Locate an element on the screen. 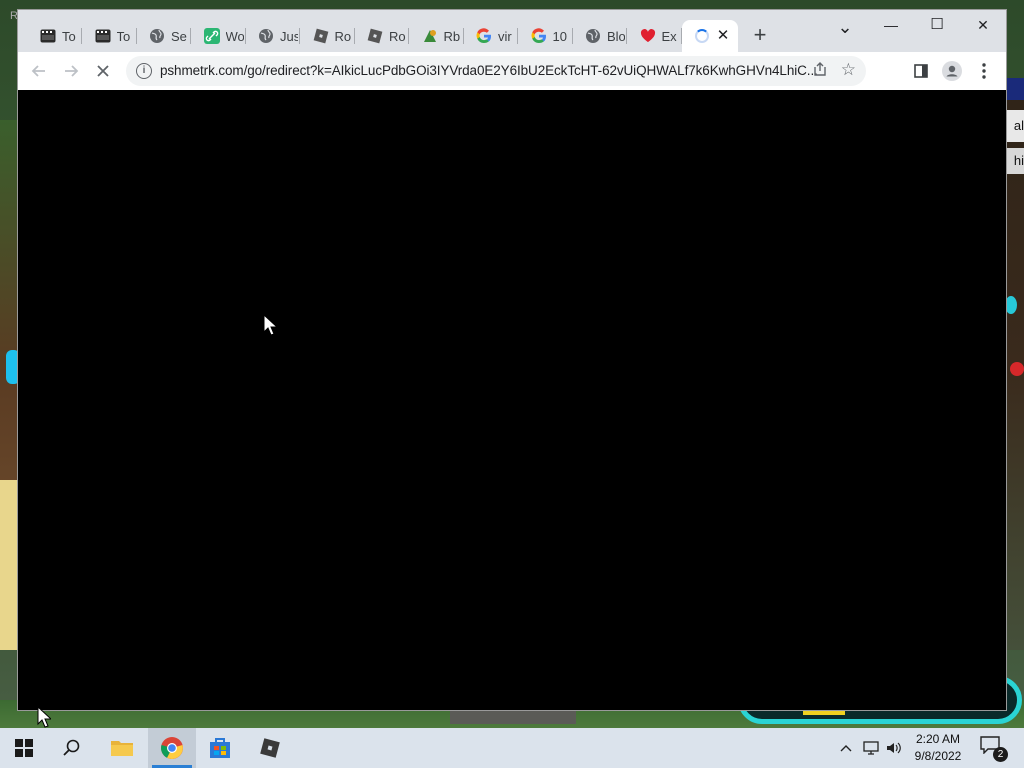 This screenshot has height=768, width=1024. menu-button is located at coordinates (984, 71).